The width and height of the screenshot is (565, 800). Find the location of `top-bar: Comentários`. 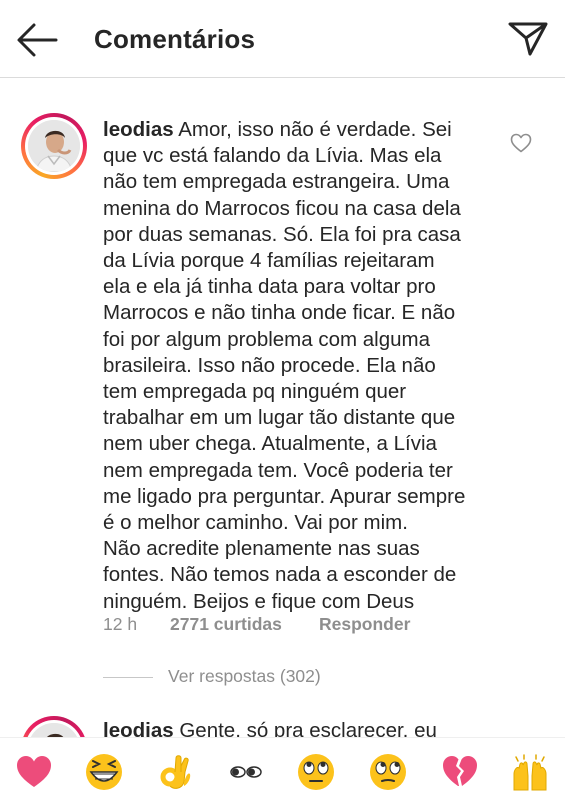

top-bar: Comentários is located at coordinates (282, 39).